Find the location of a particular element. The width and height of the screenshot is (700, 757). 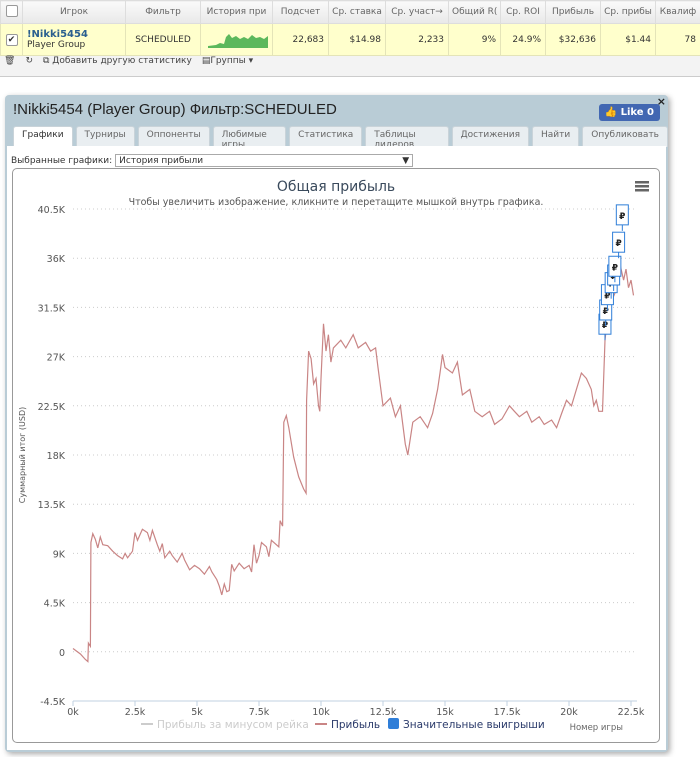

y-tick-label: 22.5K is located at coordinates (52, 407).